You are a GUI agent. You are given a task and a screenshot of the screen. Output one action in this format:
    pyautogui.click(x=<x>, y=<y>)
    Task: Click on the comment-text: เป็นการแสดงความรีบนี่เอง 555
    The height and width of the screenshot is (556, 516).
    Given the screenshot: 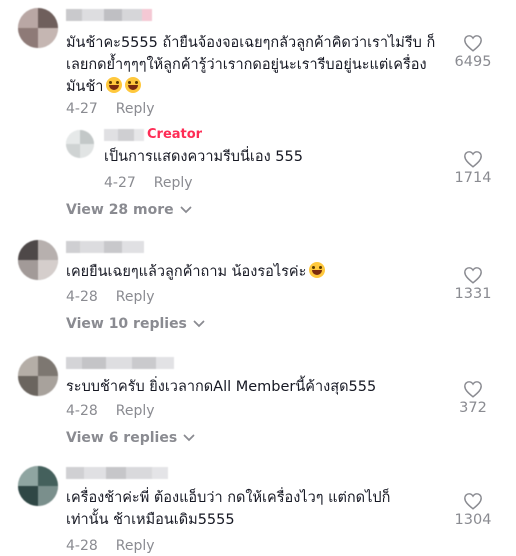 What is the action you would take?
    pyautogui.click(x=203, y=157)
    